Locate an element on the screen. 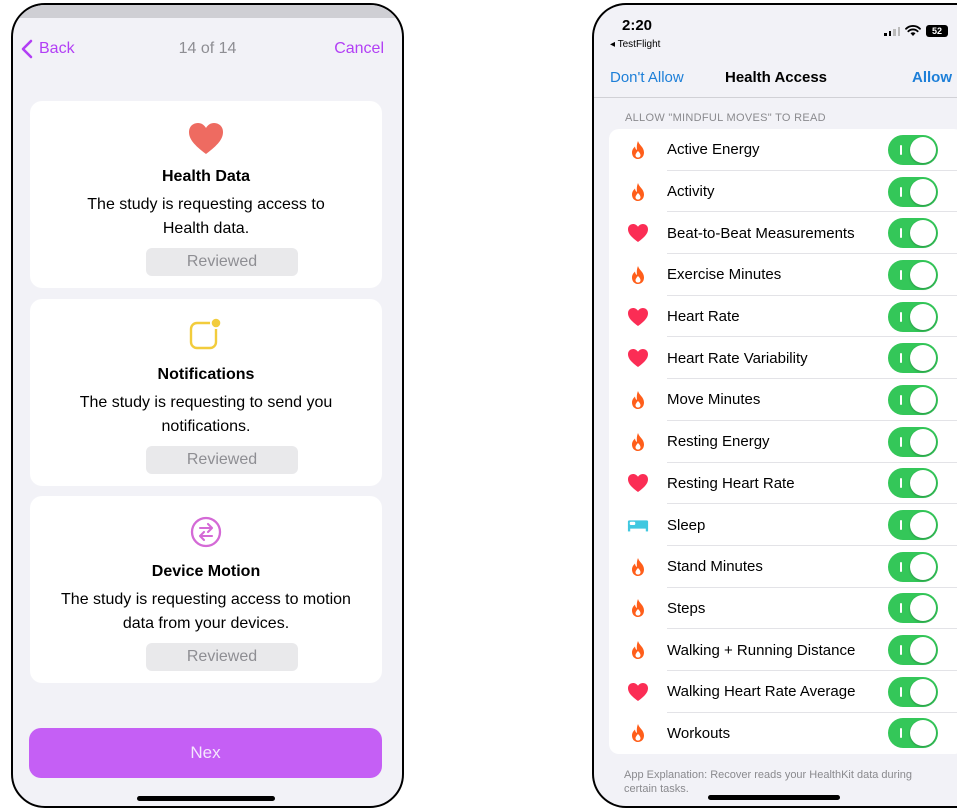 The image size is (957, 809). card-title: Health Data is located at coordinates (206, 176).